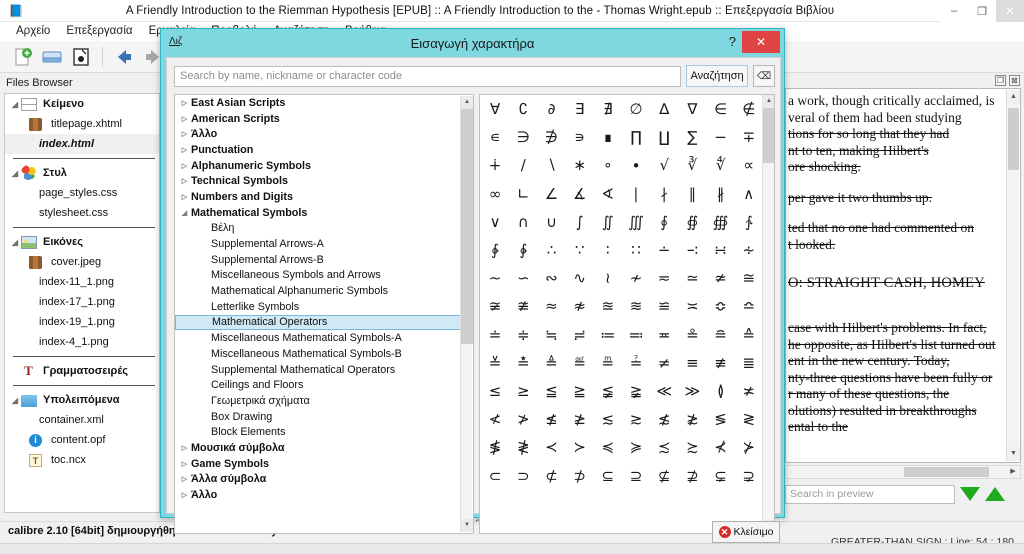  Describe the element at coordinates (636, 137) in the screenshot. I see `character-cell: ∏` at that location.